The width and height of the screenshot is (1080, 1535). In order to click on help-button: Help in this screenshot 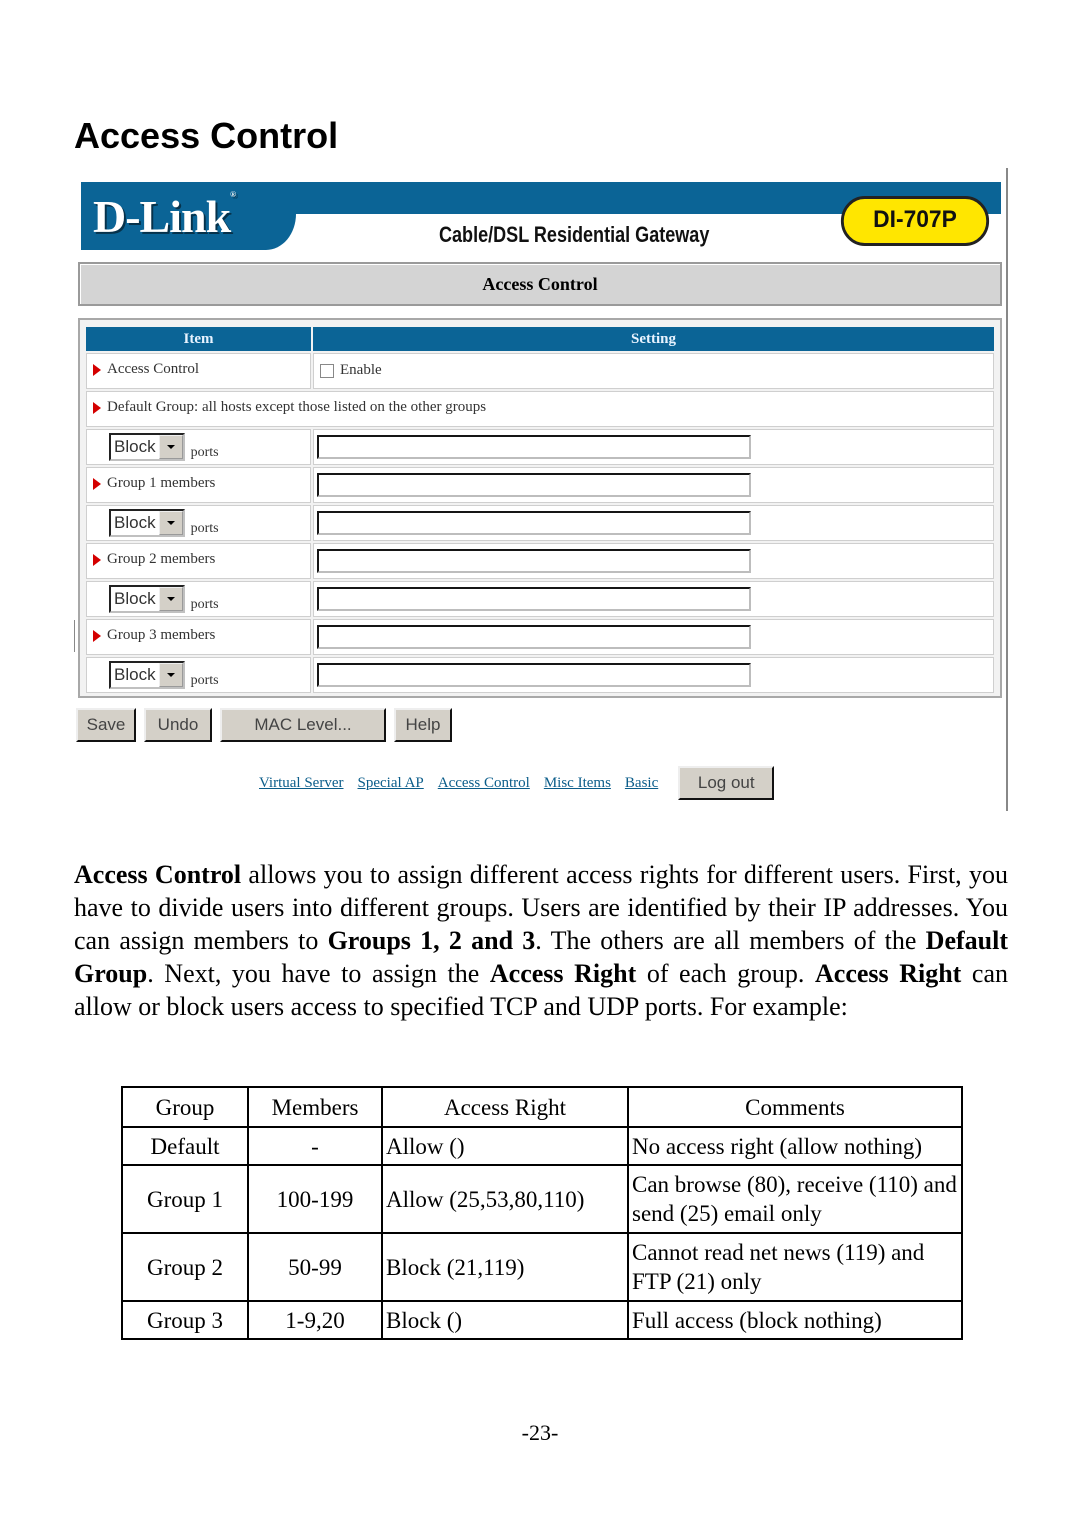, I will do `click(423, 725)`.